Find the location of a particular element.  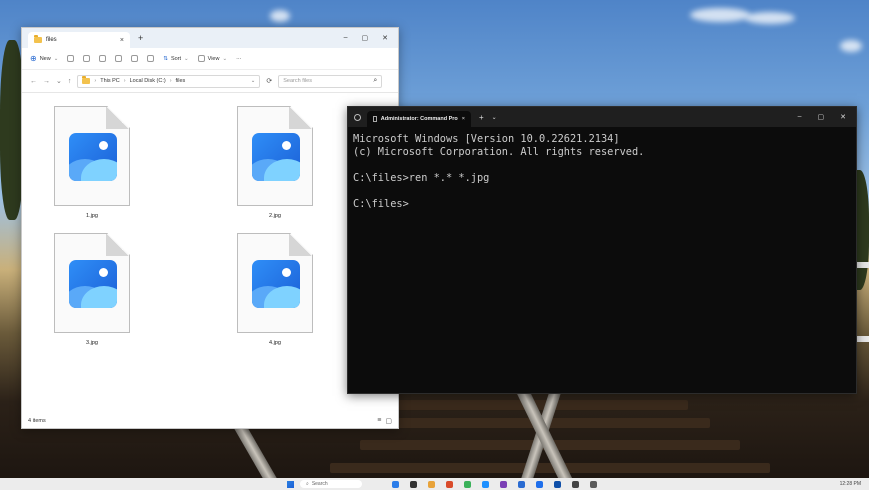

file-item-1: 1.jpg is located at coordinates (92, 162).